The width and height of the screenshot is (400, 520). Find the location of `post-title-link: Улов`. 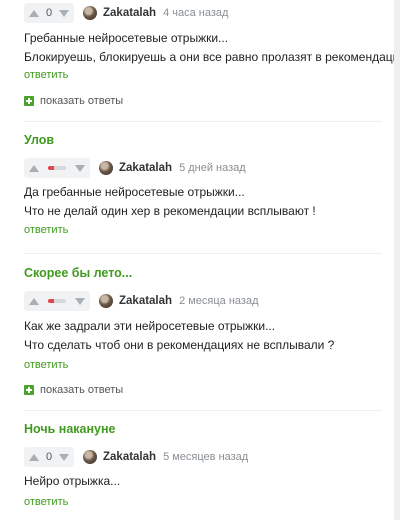

post-title-link: Улов is located at coordinates (39, 140).